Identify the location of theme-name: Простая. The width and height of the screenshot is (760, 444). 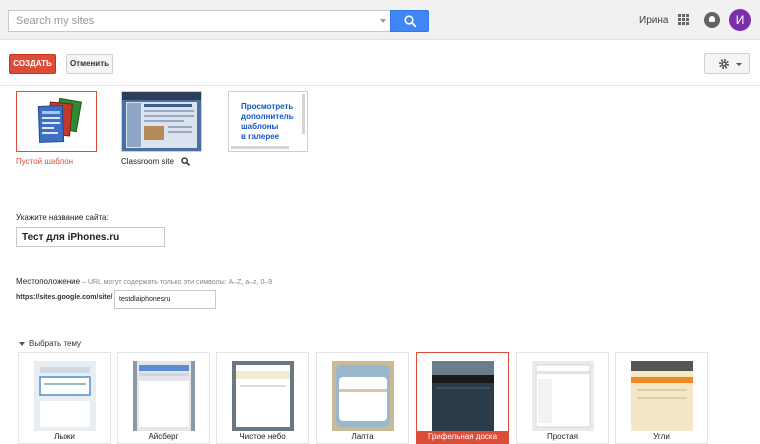
(562, 436).